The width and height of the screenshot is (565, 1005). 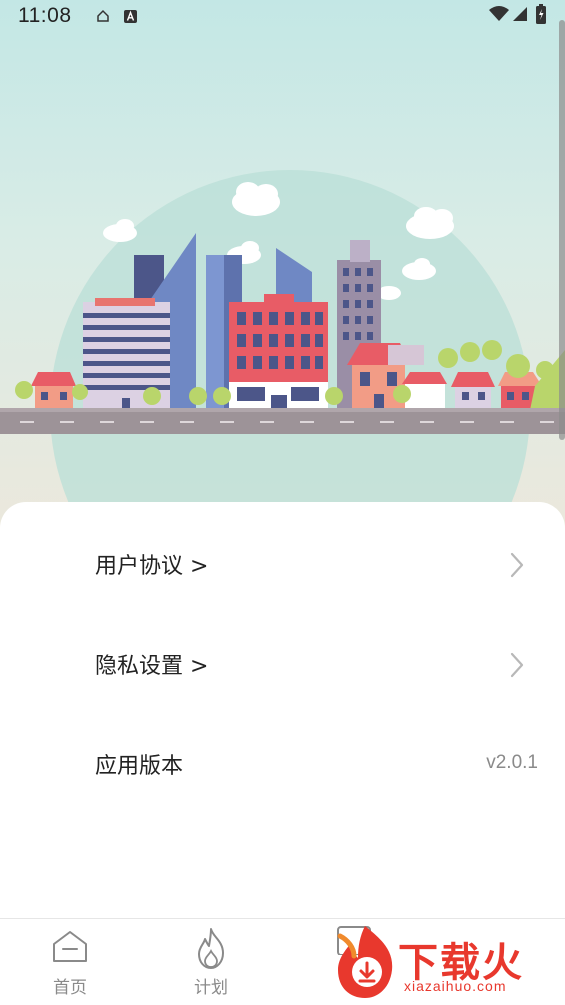 What do you see at coordinates (282, 664) in the screenshot?
I see `privacy-settings-row: 隐私设置 >` at bounding box center [282, 664].